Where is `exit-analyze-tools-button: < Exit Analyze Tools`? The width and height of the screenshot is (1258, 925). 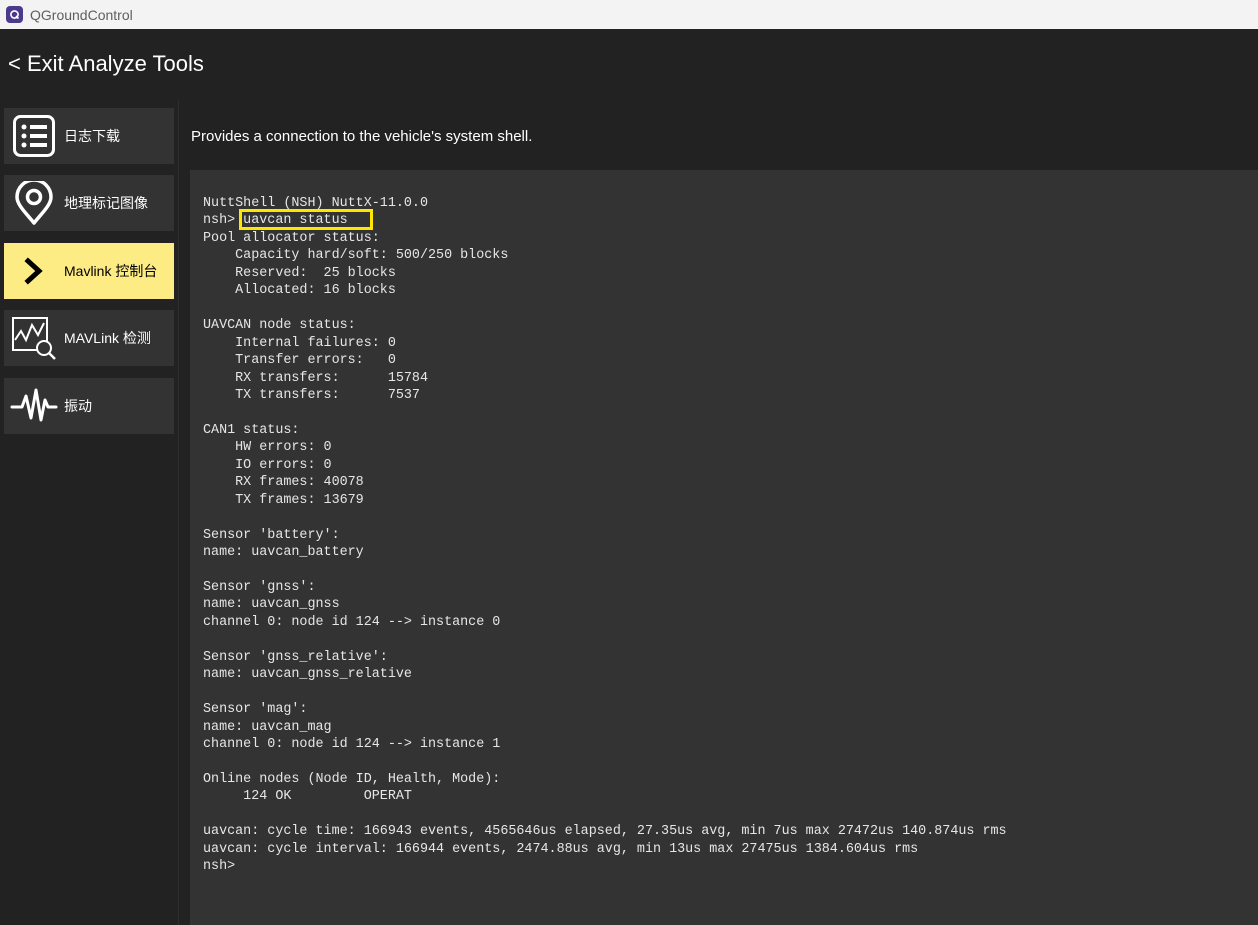 exit-analyze-tools-button: < Exit Analyze Tools is located at coordinates (106, 64).